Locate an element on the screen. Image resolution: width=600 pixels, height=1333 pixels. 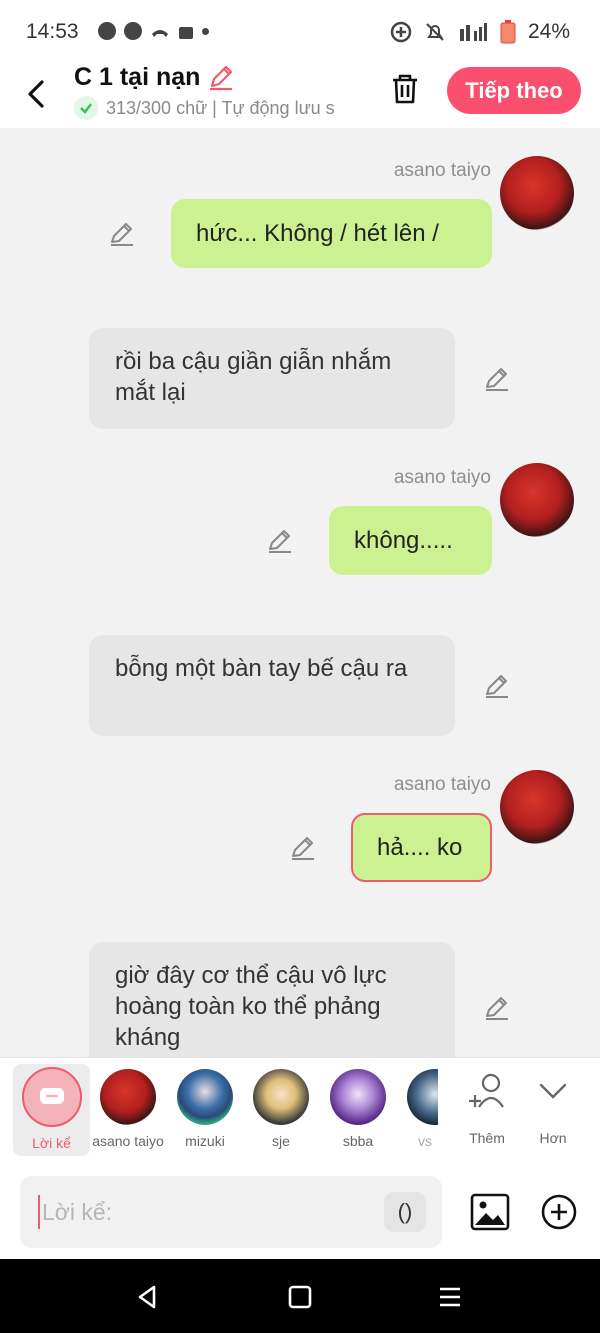
character-item: mizuki is located at coordinates (205, 1109).